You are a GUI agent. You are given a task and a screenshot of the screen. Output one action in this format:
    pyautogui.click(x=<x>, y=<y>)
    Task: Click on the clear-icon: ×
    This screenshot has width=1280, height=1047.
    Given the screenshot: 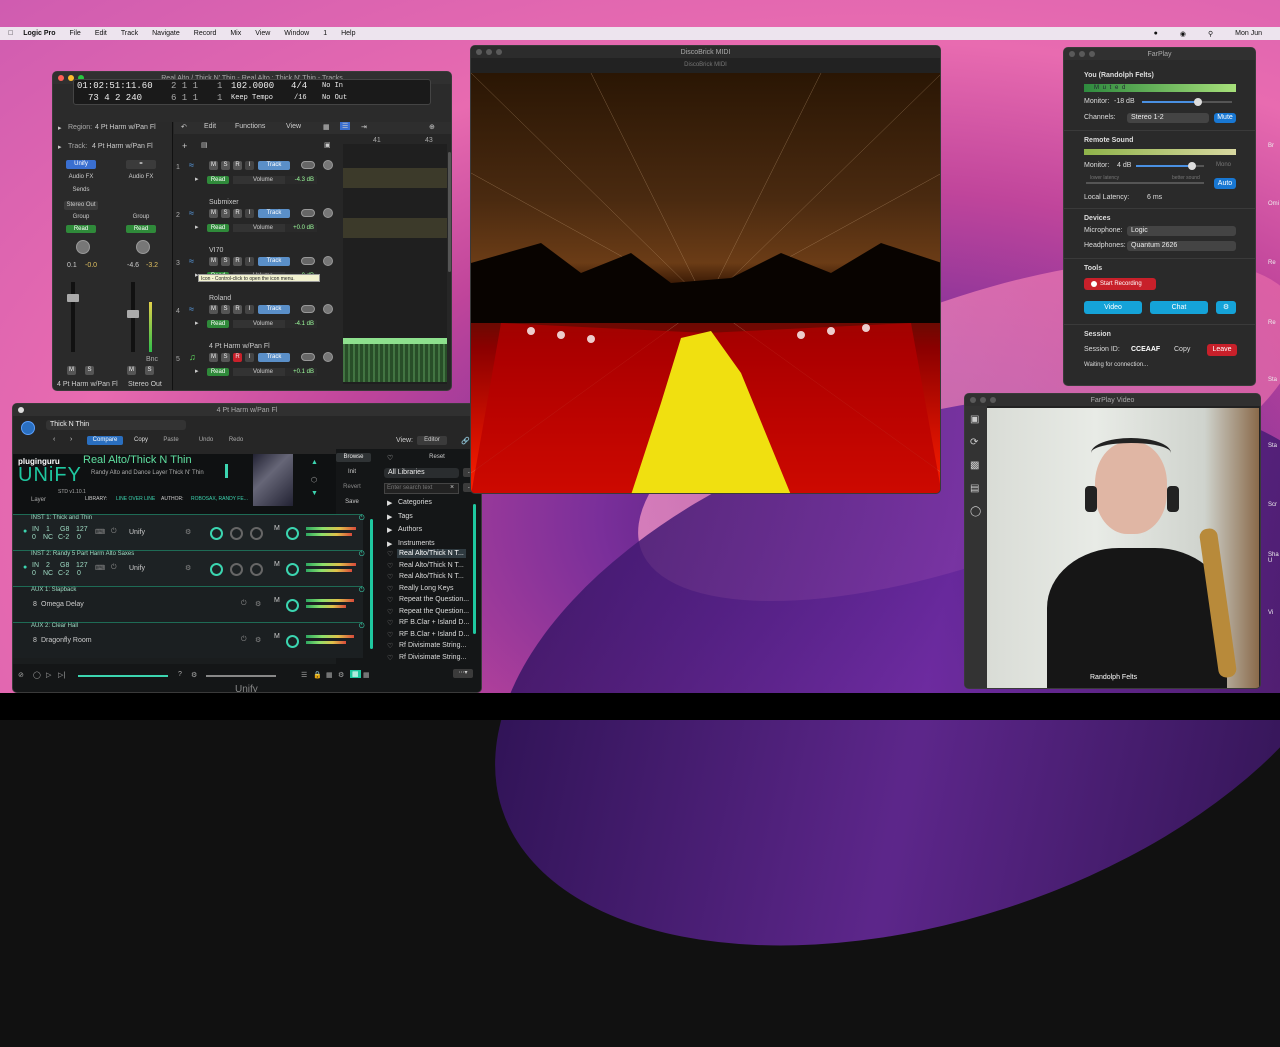 What is the action you would take?
    pyautogui.click(x=452, y=487)
    